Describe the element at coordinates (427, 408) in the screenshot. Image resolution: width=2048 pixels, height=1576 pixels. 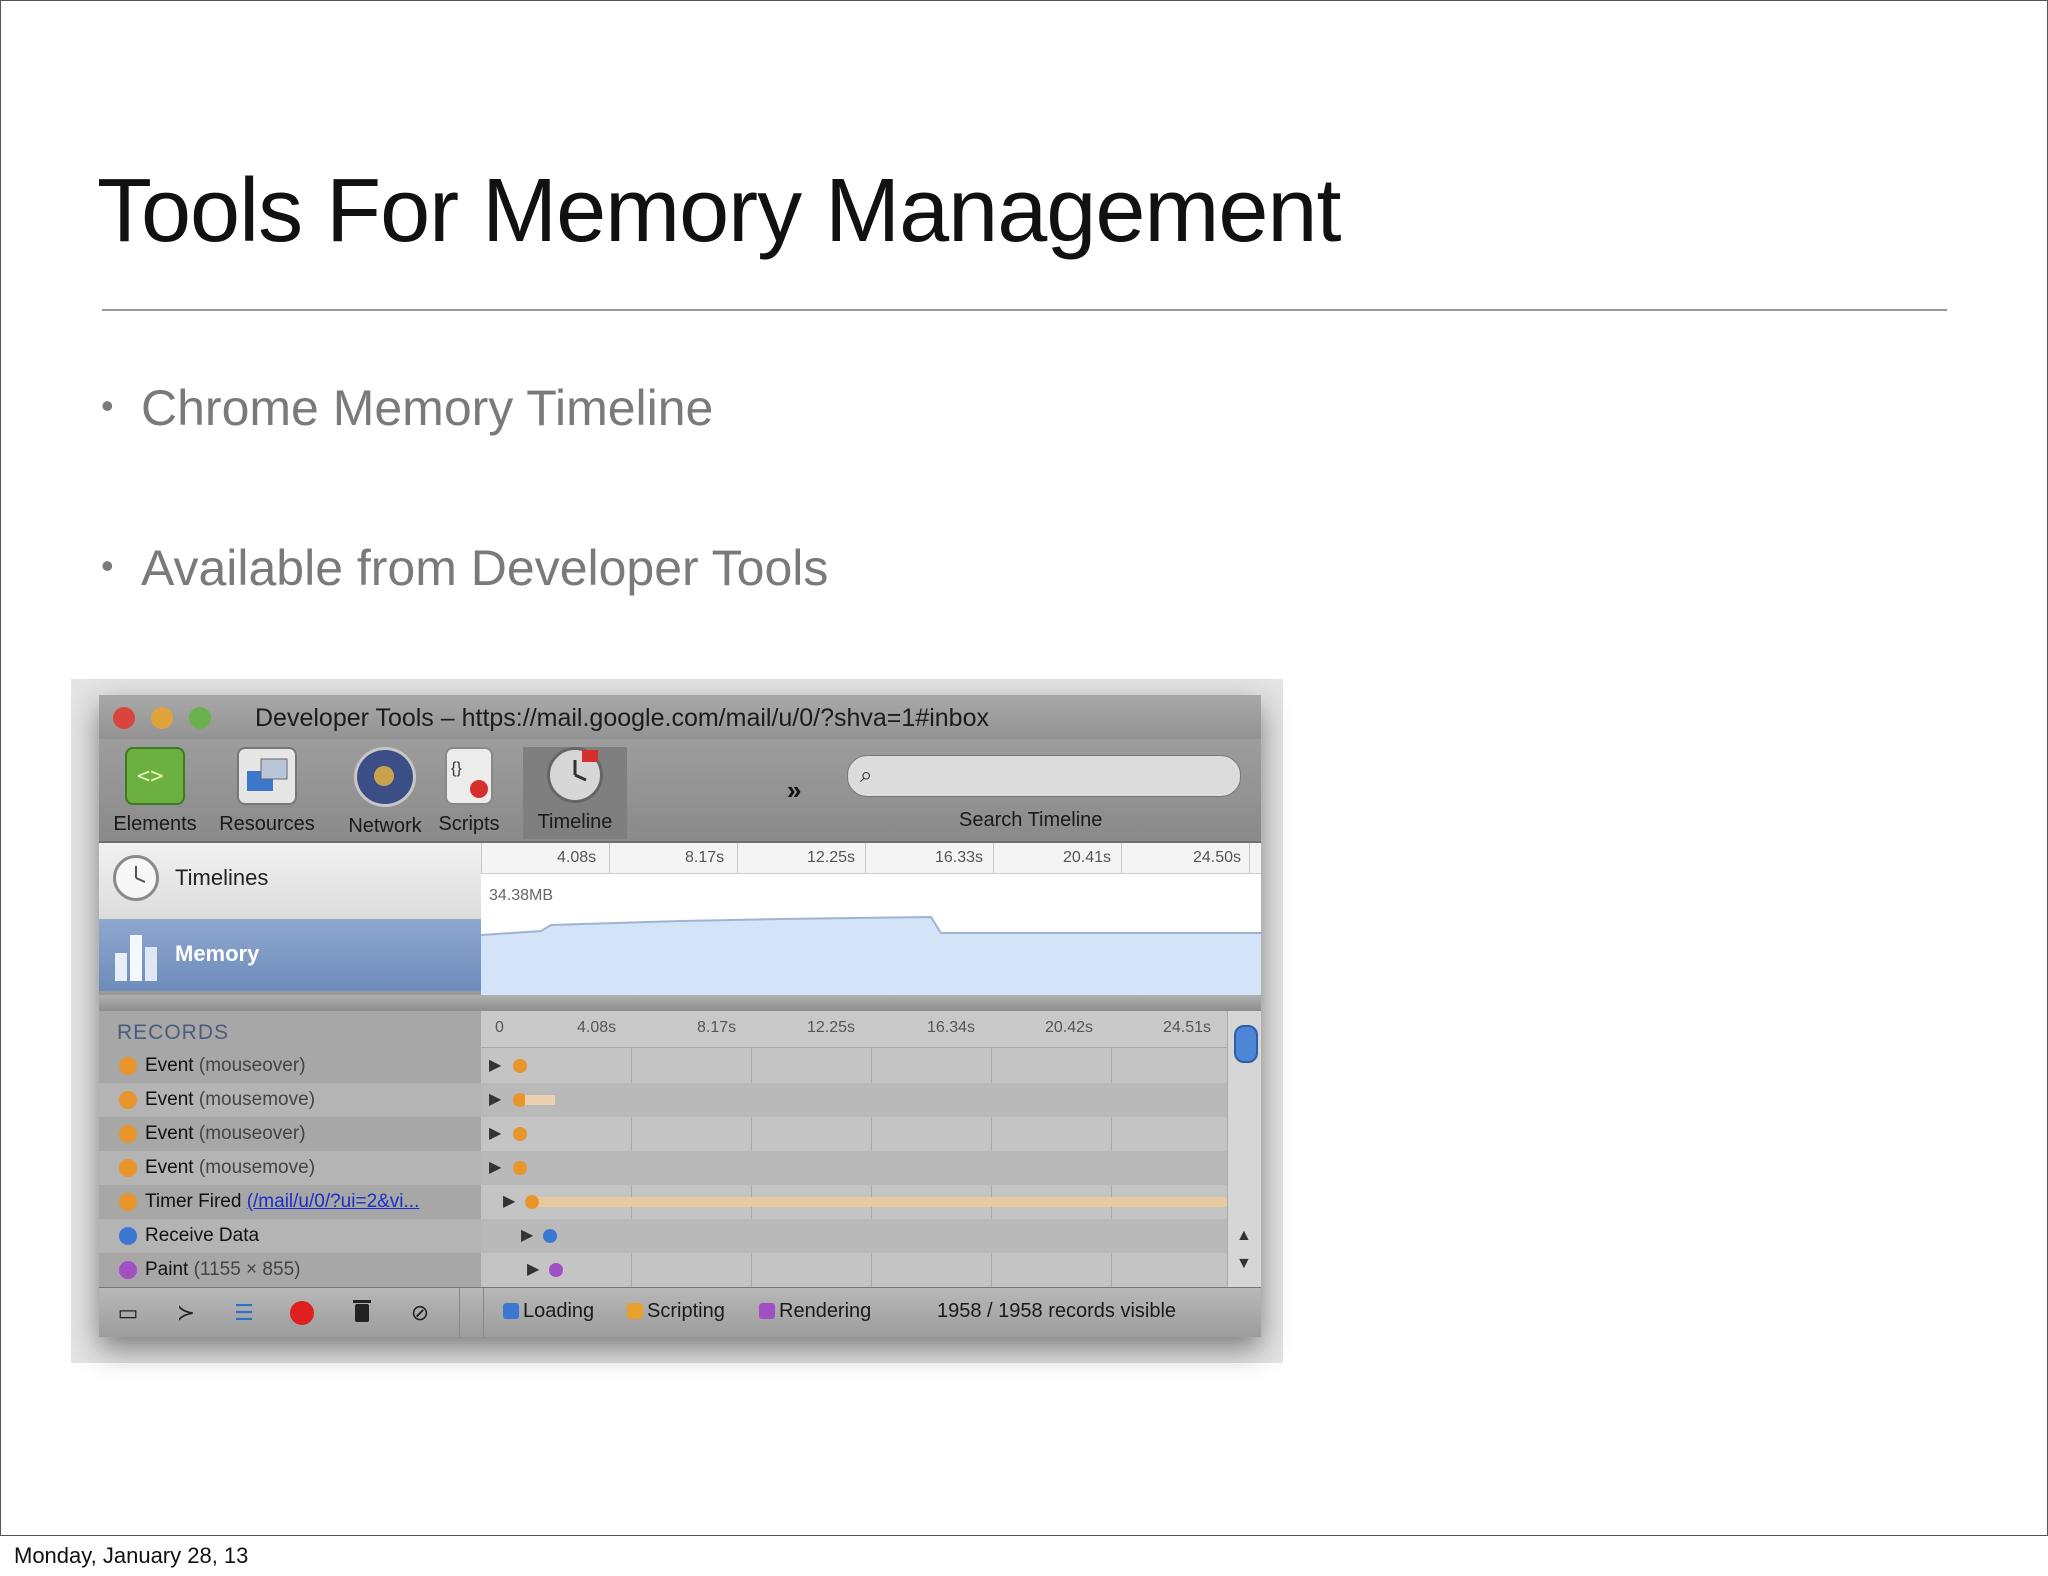
I see `bullet-text: Chrome Memory Timeline` at that location.